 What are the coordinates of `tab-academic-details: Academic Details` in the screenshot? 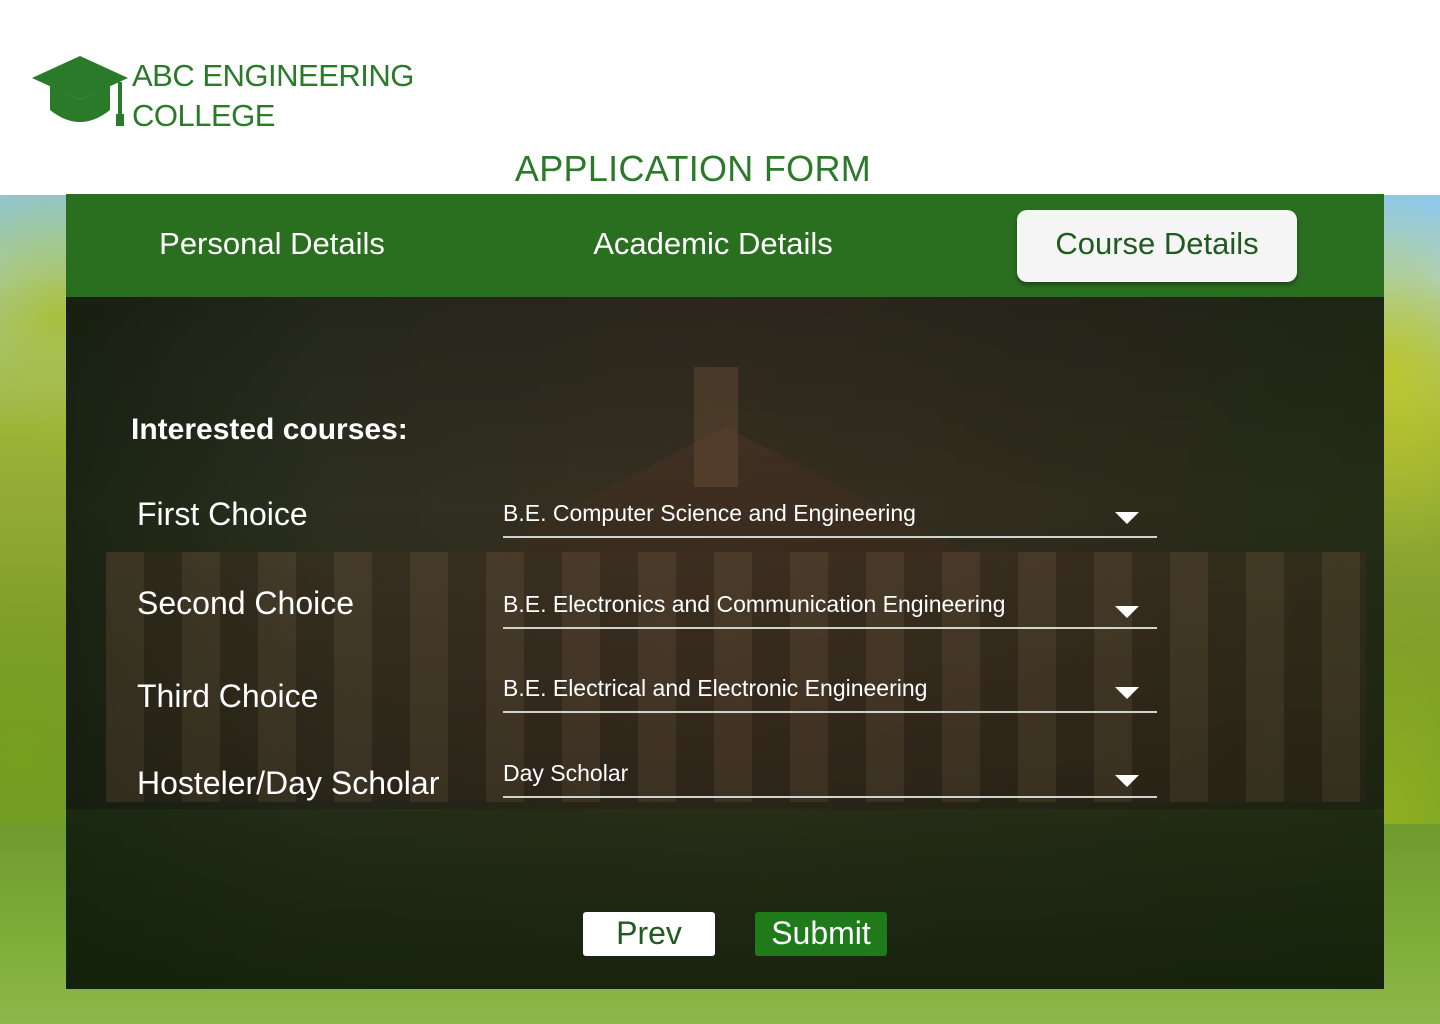 It's located at (713, 246).